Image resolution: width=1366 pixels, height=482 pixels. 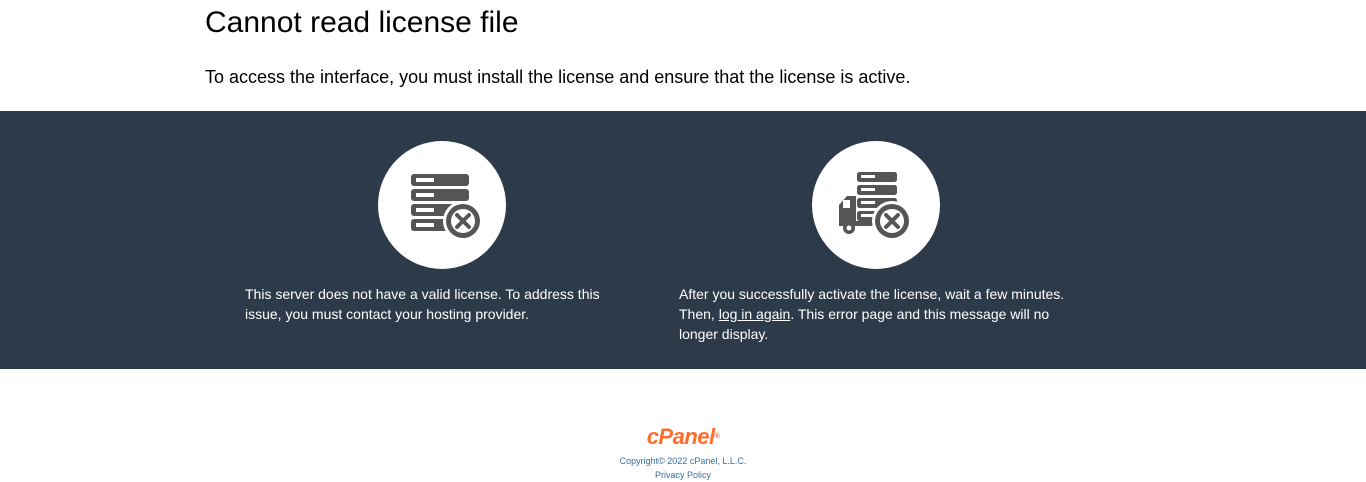 What do you see at coordinates (680, 436) in the screenshot?
I see `cpanel-logo-text: cPanel` at bounding box center [680, 436].